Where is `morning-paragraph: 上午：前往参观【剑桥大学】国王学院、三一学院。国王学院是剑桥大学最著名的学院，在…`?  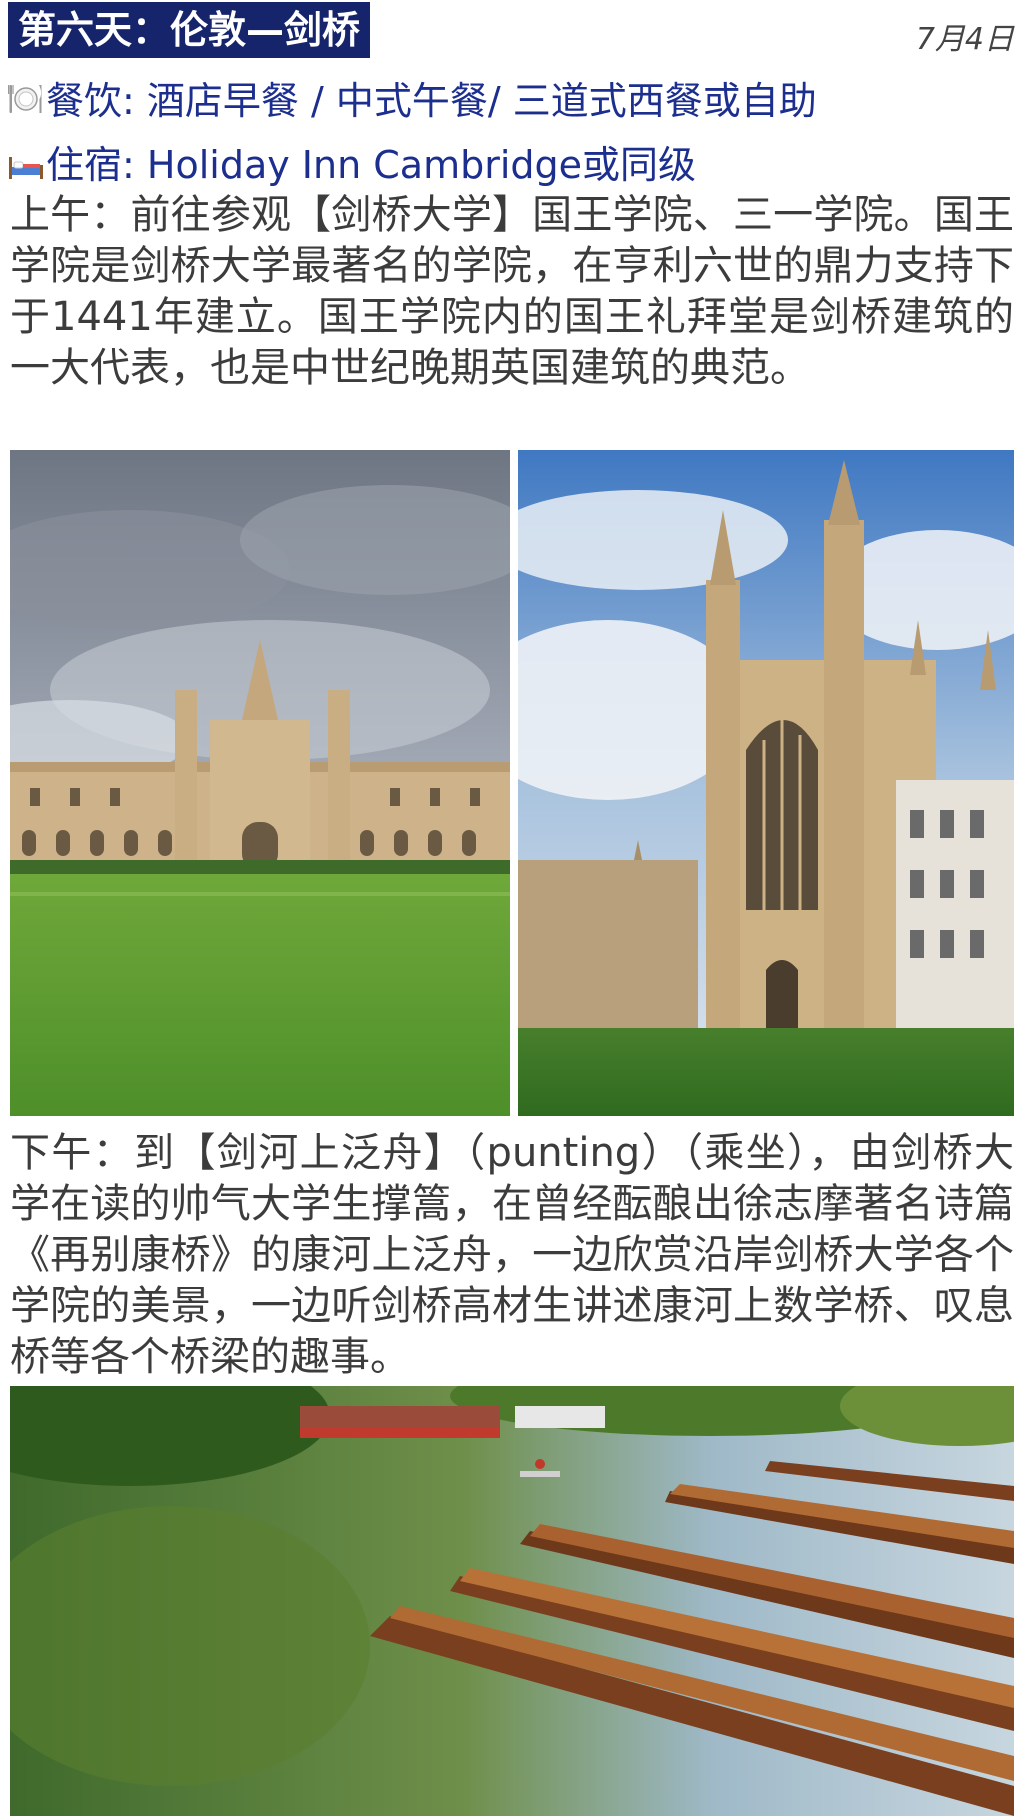
morning-paragraph: 上午：前往参观【剑桥大学】国王学院、三一学院。国王学院是剑桥大学最著名的学院，在… is located at coordinates (512, 291).